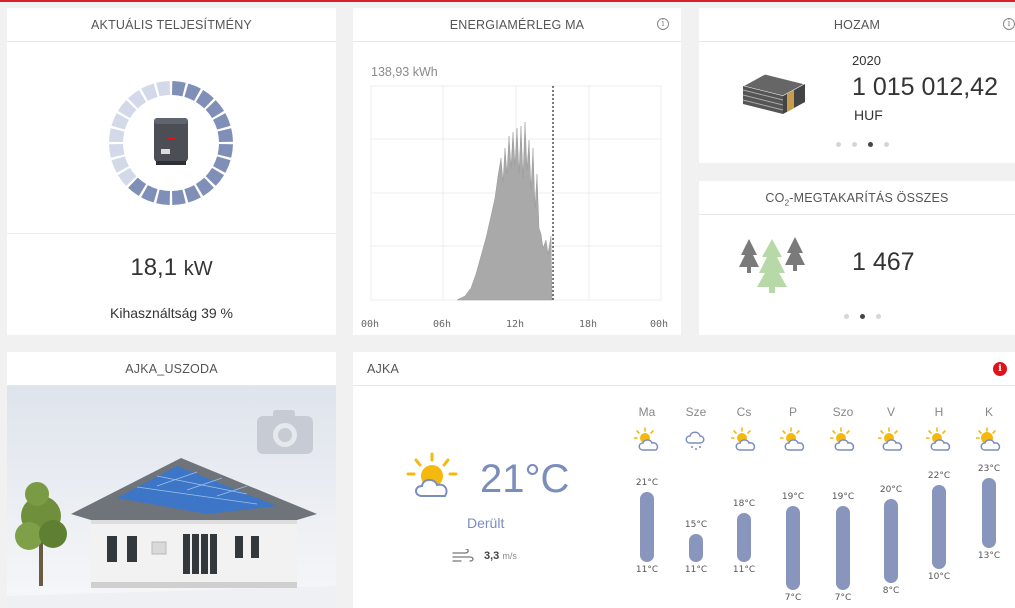 This screenshot has width=1015, height=608. Describe the element at coordinates (463, 555) in the screenshot. I see `wind-icon` at that location.